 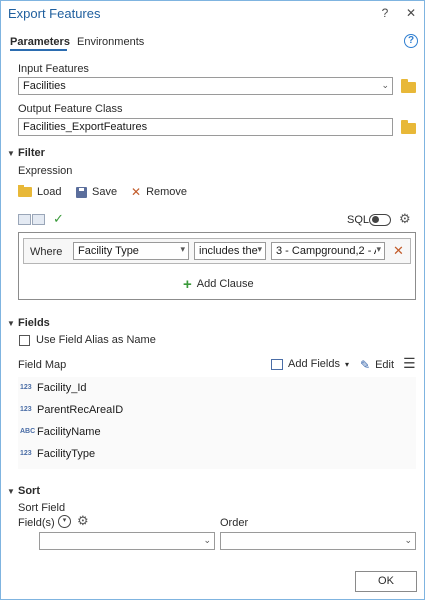 I want to click on pencil-icon: ✎, so click(x=365, y=365).